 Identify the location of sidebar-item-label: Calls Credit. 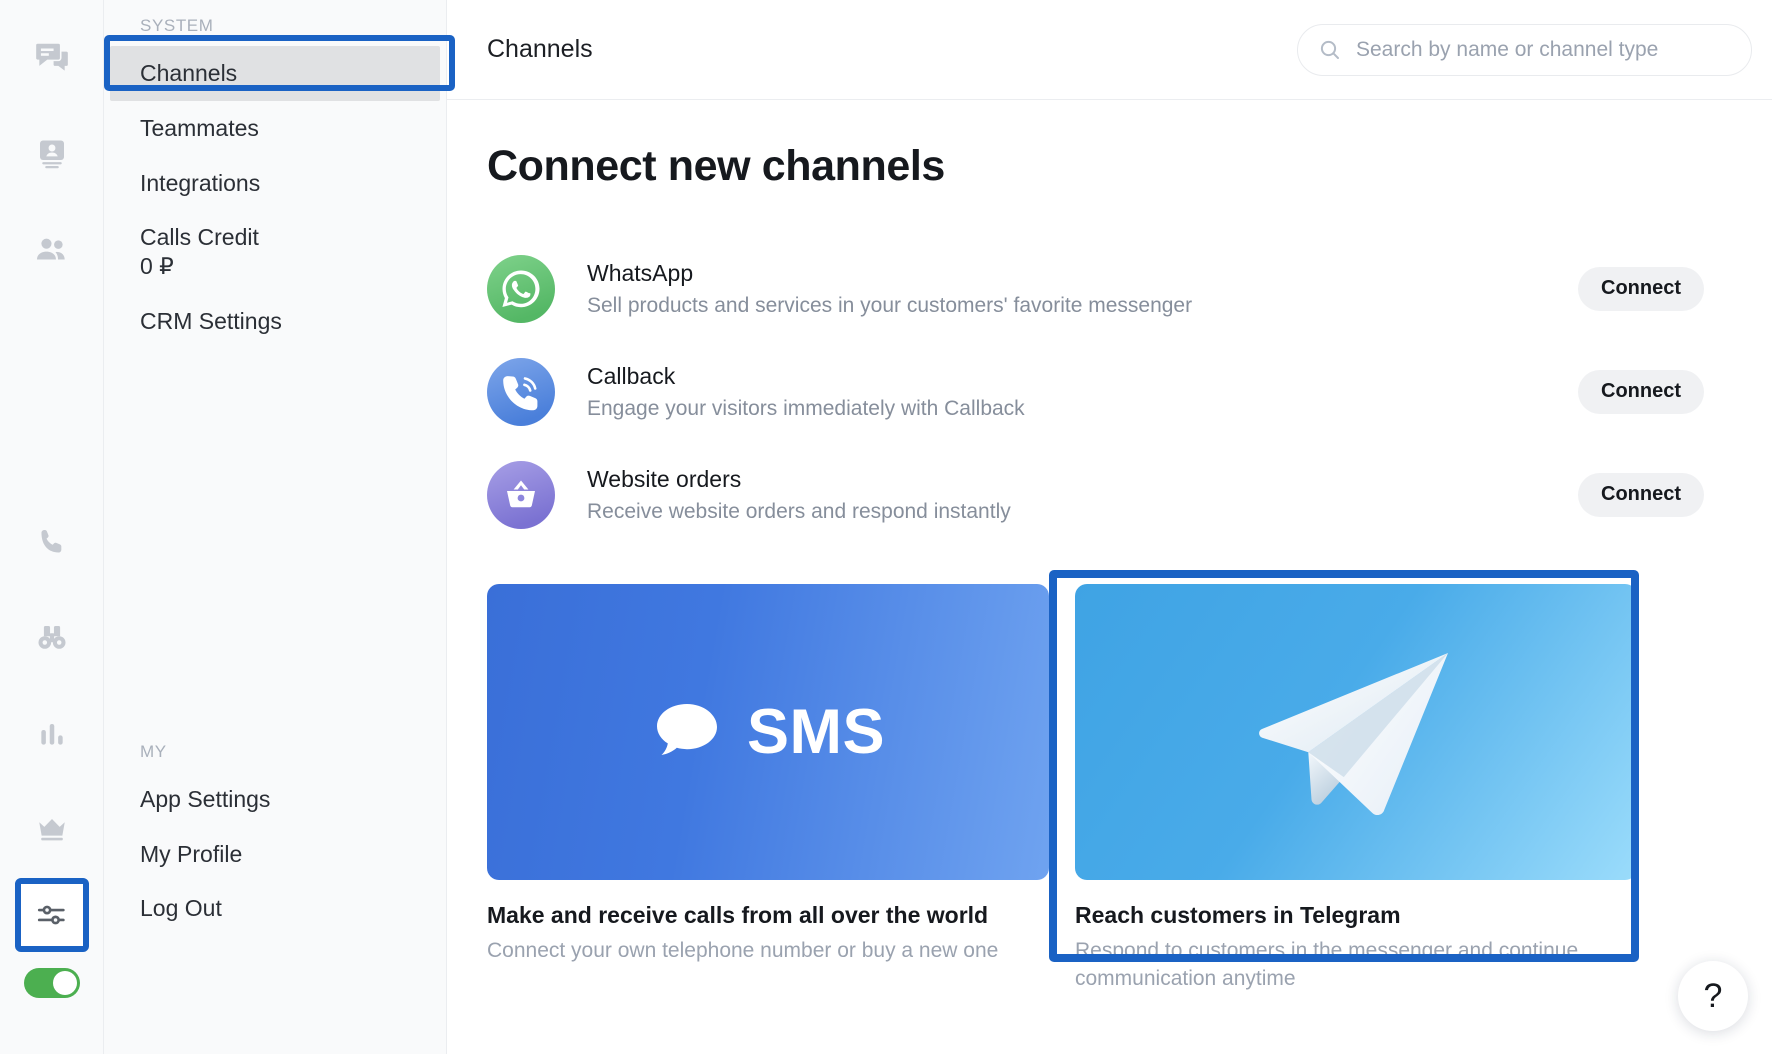
(199, 237).